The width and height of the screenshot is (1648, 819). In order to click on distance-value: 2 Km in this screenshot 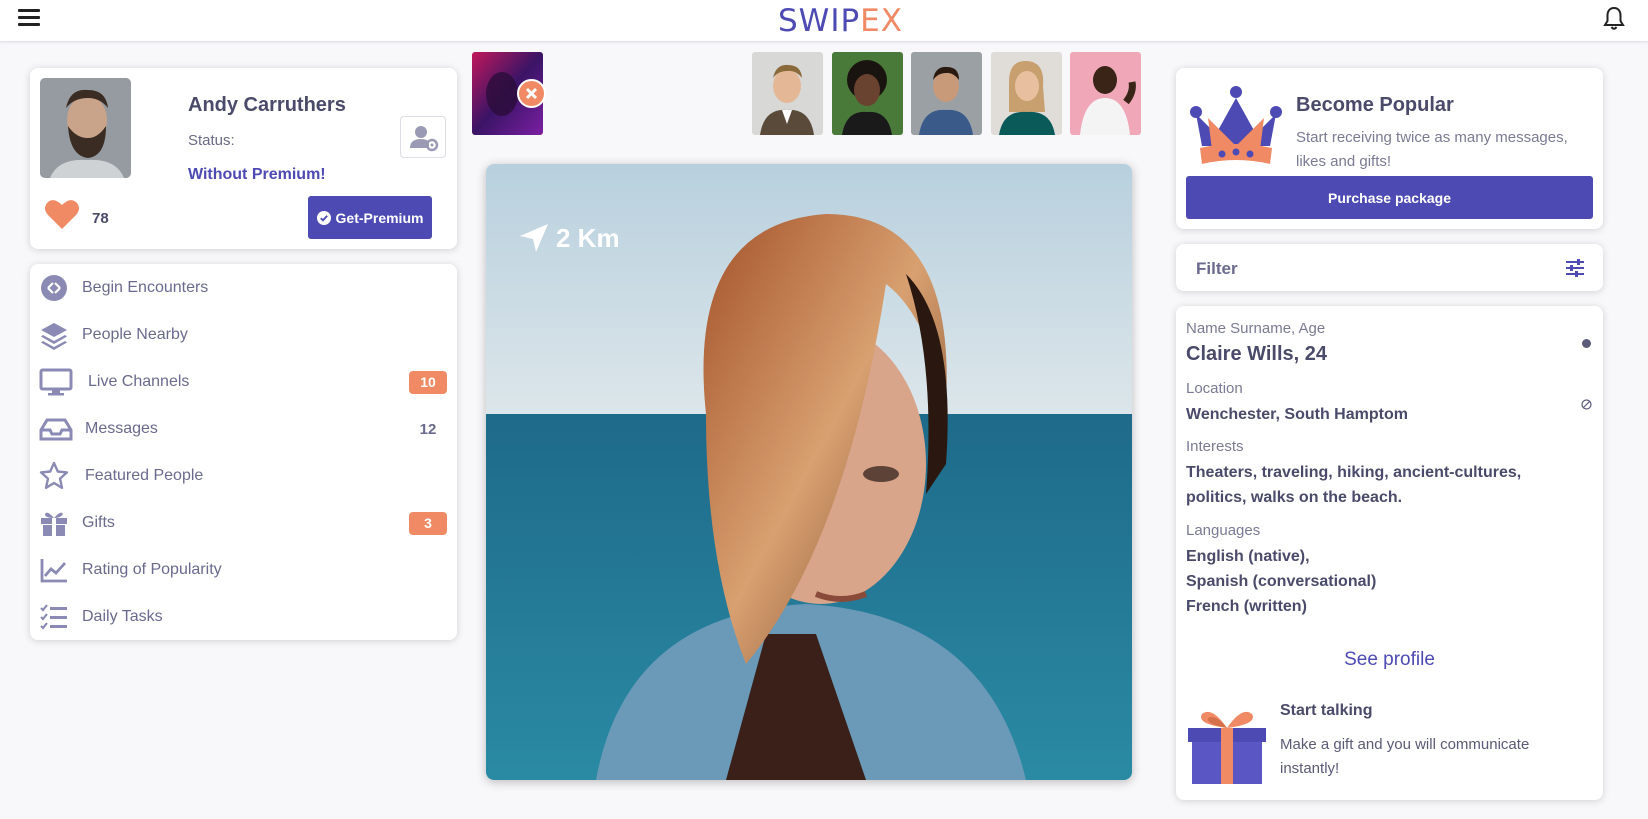, I will do `click(588, 237)`.